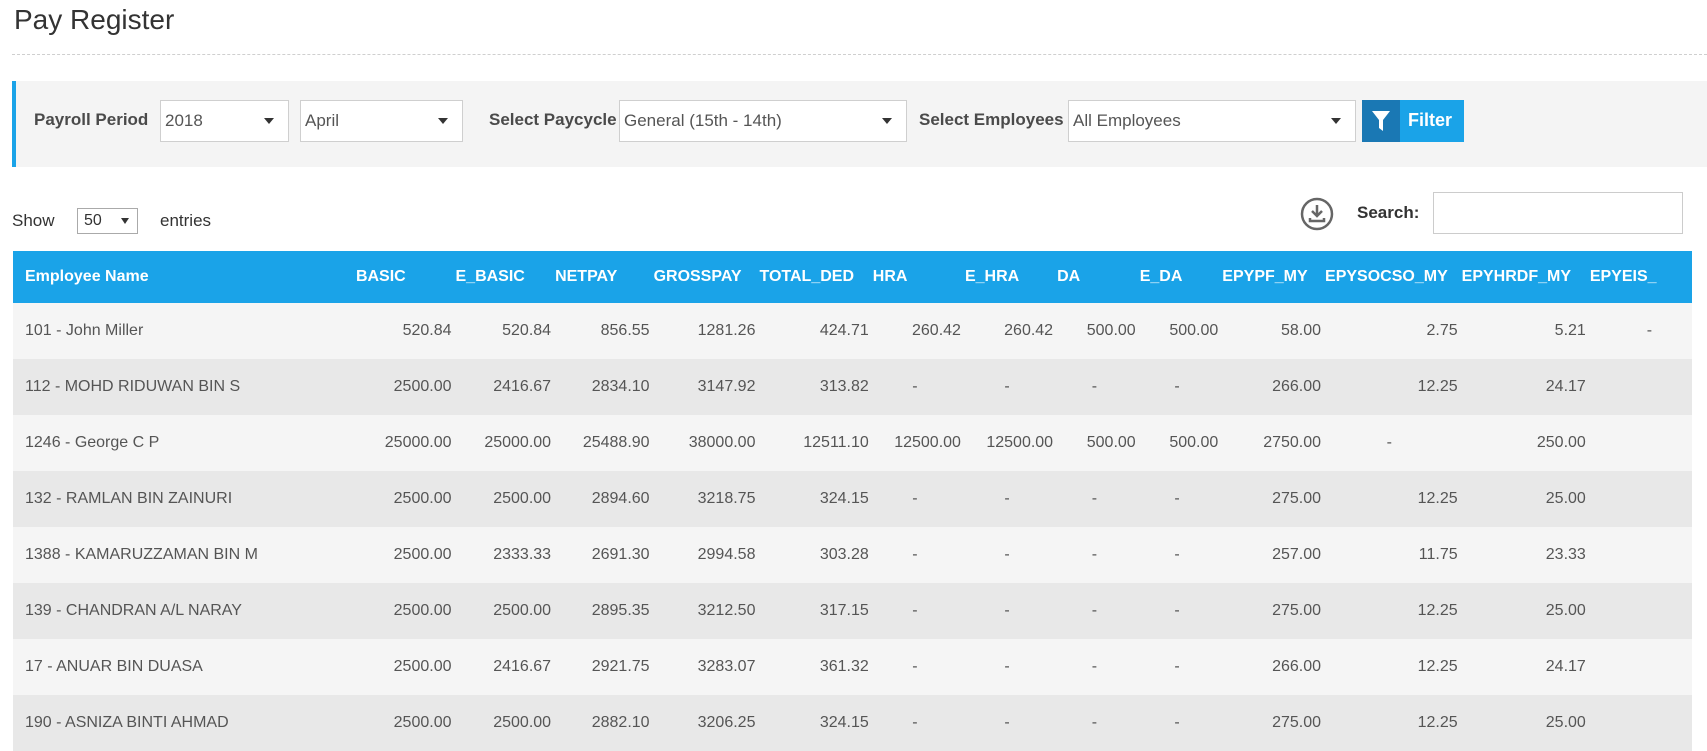 Image resolution: width=1707 pixels, height=751 pixels. What do you see at coordinates (1270, 331) in the screenshot?
I see `table-cell: 58.00` at bounding box center [1270, 331].